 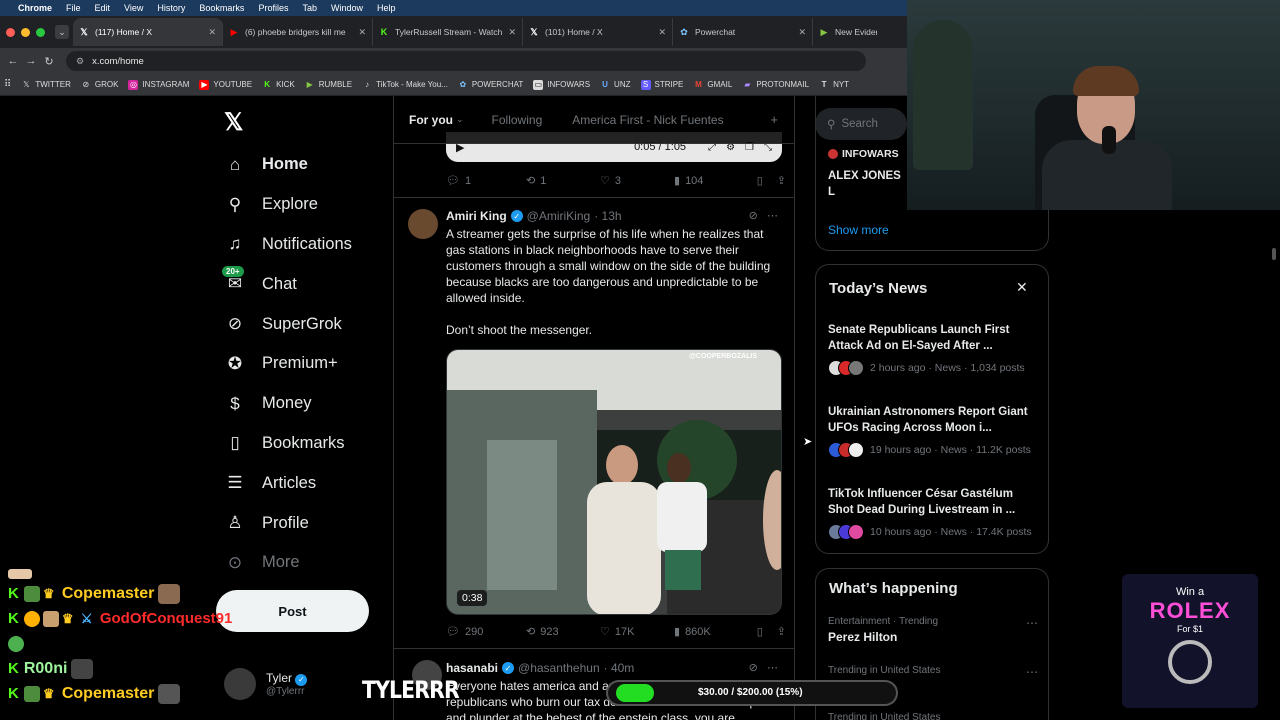 I want to click on x-logo-icon: 𝕏, so click(x=233, y=122).